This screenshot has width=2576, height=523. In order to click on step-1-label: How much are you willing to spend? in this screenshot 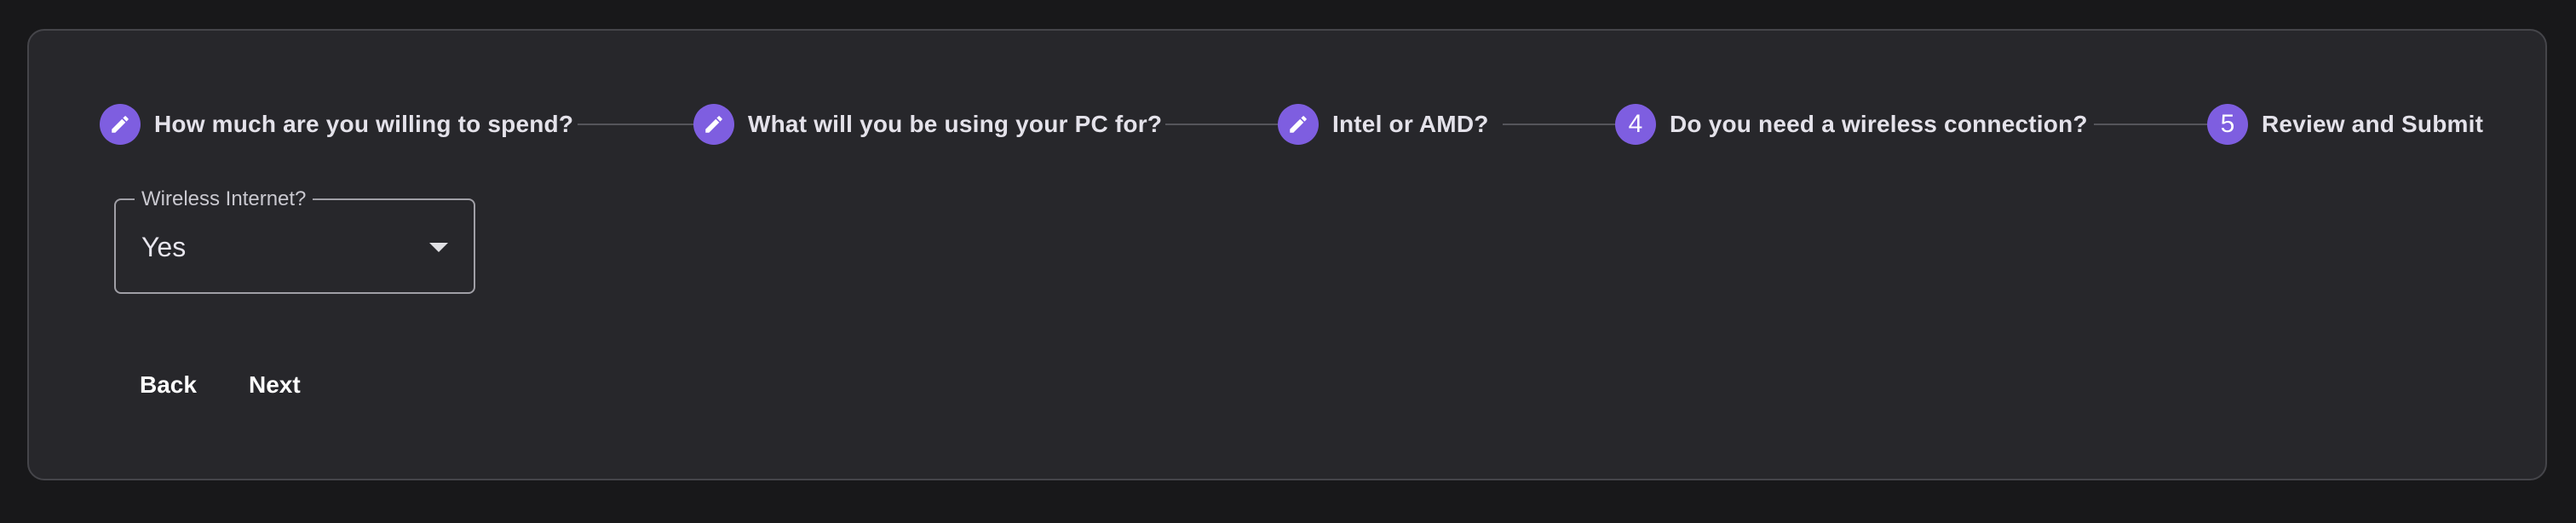, I will do `click(364, 124)`.